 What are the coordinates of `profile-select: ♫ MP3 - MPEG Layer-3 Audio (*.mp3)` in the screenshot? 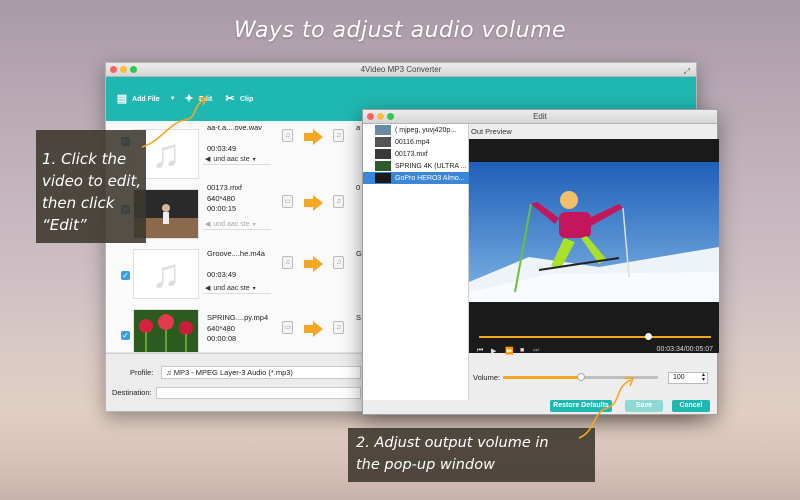 It's located at (261, 372).